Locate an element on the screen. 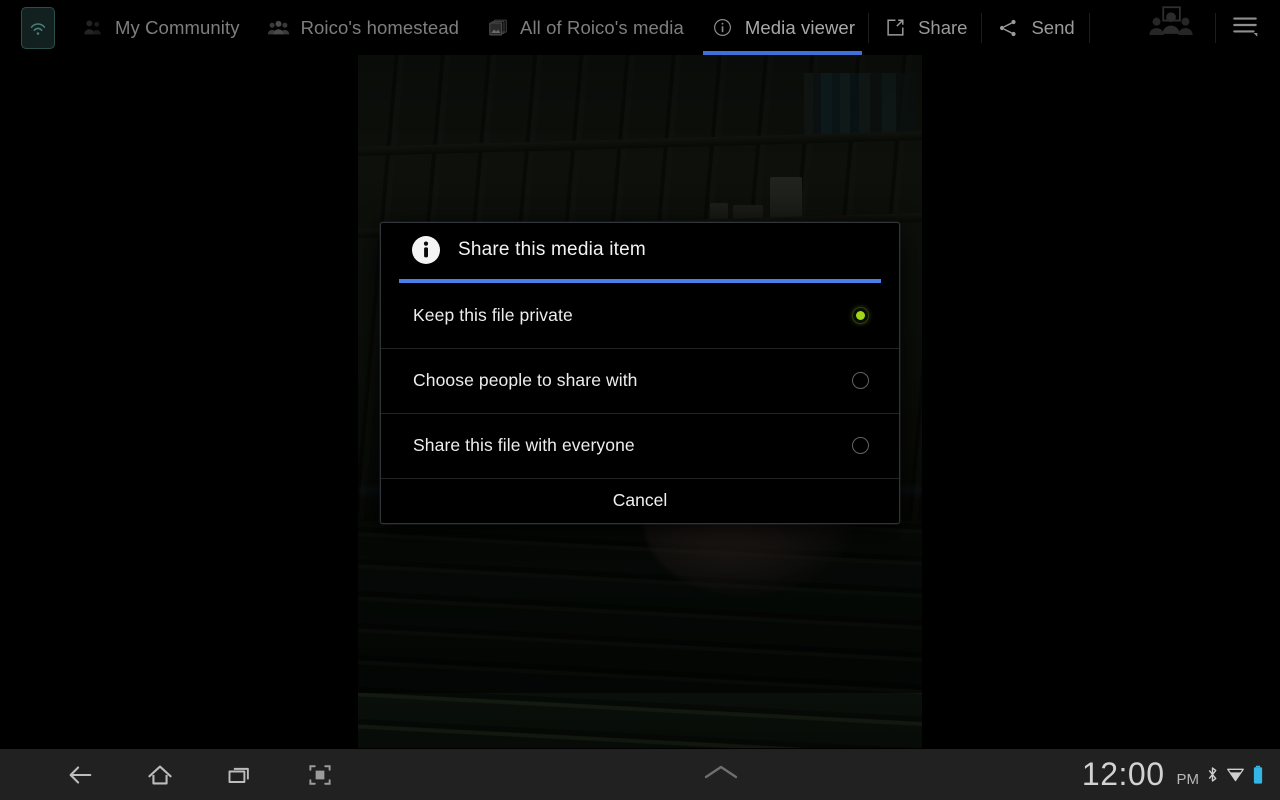 This screenshot has width=1280, height=800. tab-media-viewer: Media viewer is located at coordinates (782, 27).